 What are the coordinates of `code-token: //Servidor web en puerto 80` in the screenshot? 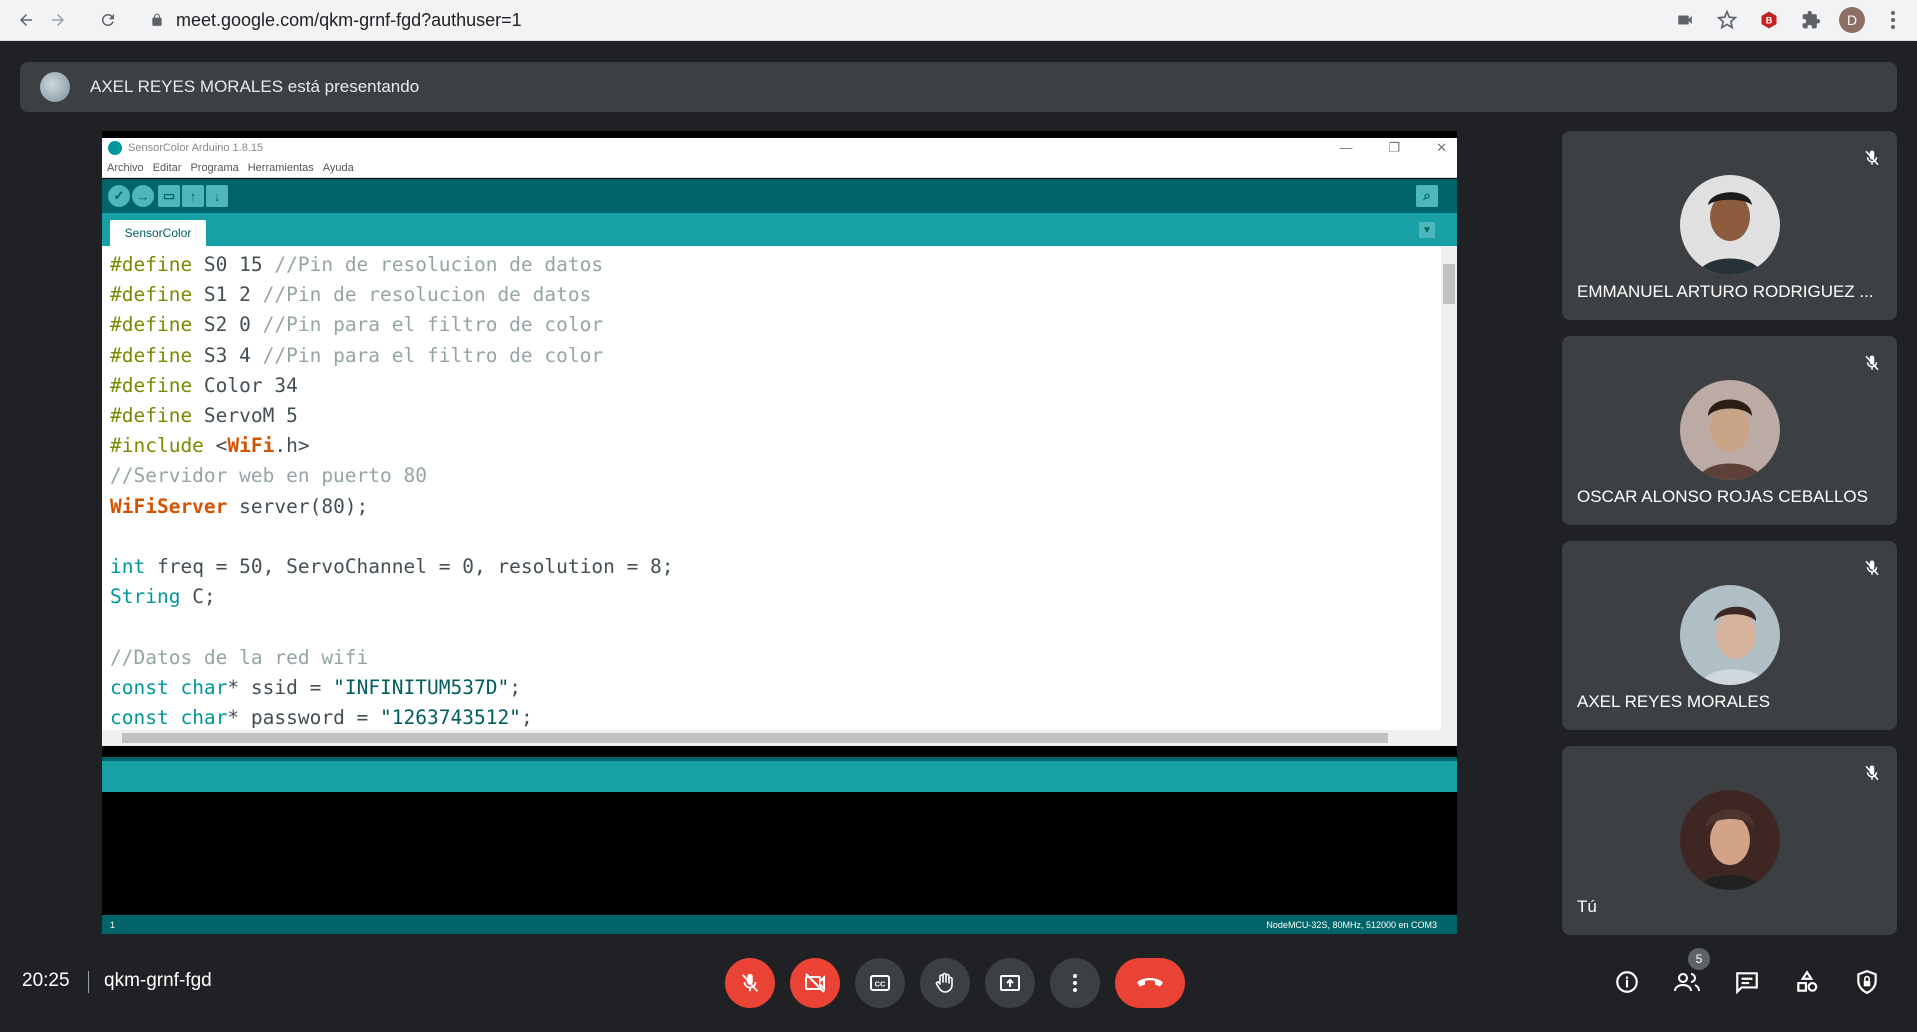 It's located at (268, 476).